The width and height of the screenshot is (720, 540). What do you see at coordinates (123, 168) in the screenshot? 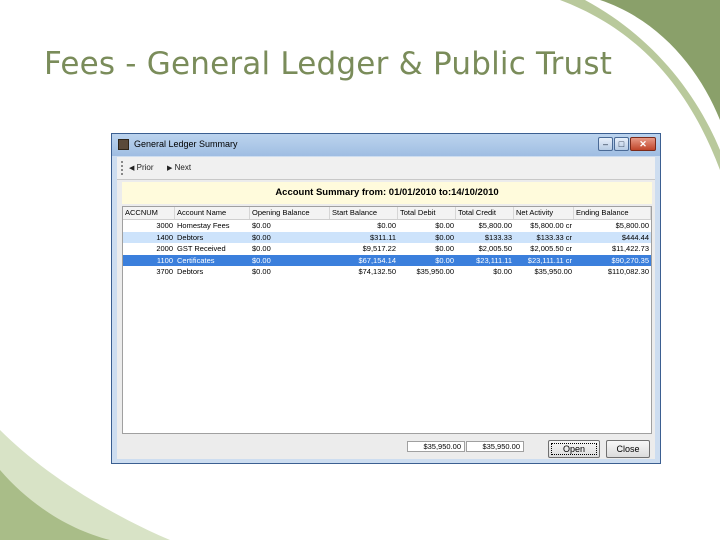
I see `toolbar-grip-icon` at bounding box center [123, 168].